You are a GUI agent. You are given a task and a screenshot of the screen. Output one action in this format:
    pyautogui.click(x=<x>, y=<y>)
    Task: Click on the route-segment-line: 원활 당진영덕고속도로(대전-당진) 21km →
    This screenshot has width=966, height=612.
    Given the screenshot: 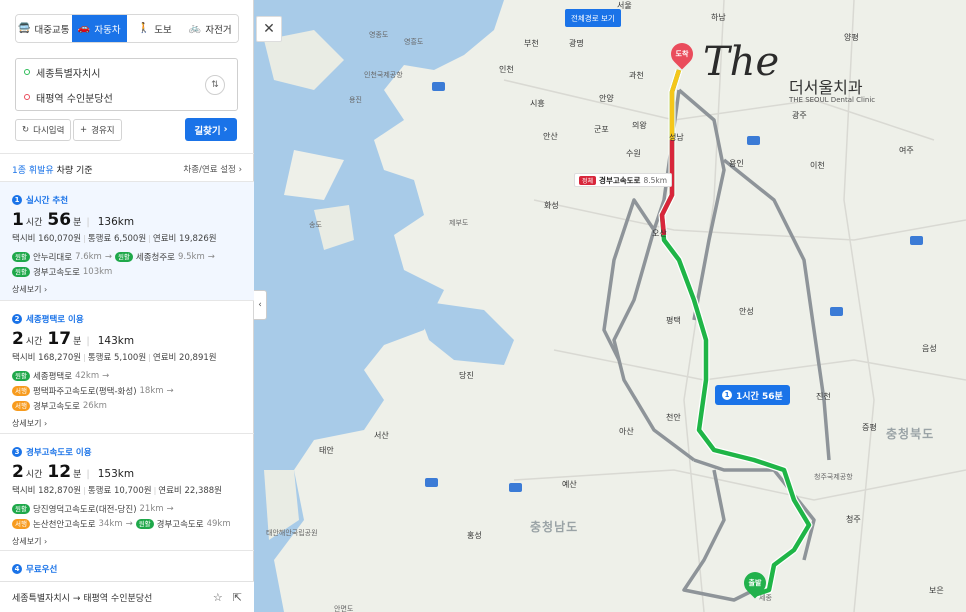 What is the action you would take?
    pyautogui.click(x=133, y=509)
    